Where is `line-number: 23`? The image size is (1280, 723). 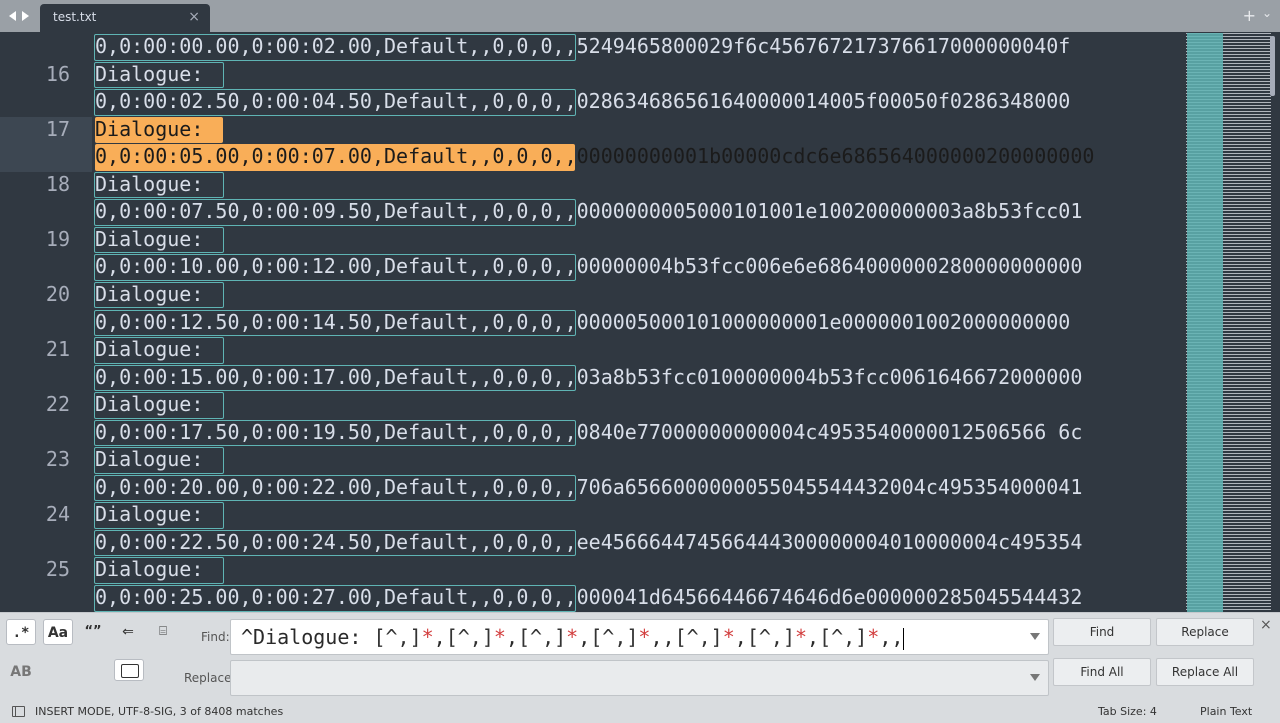
line-number: 23 is located at coordinates (57, 459).